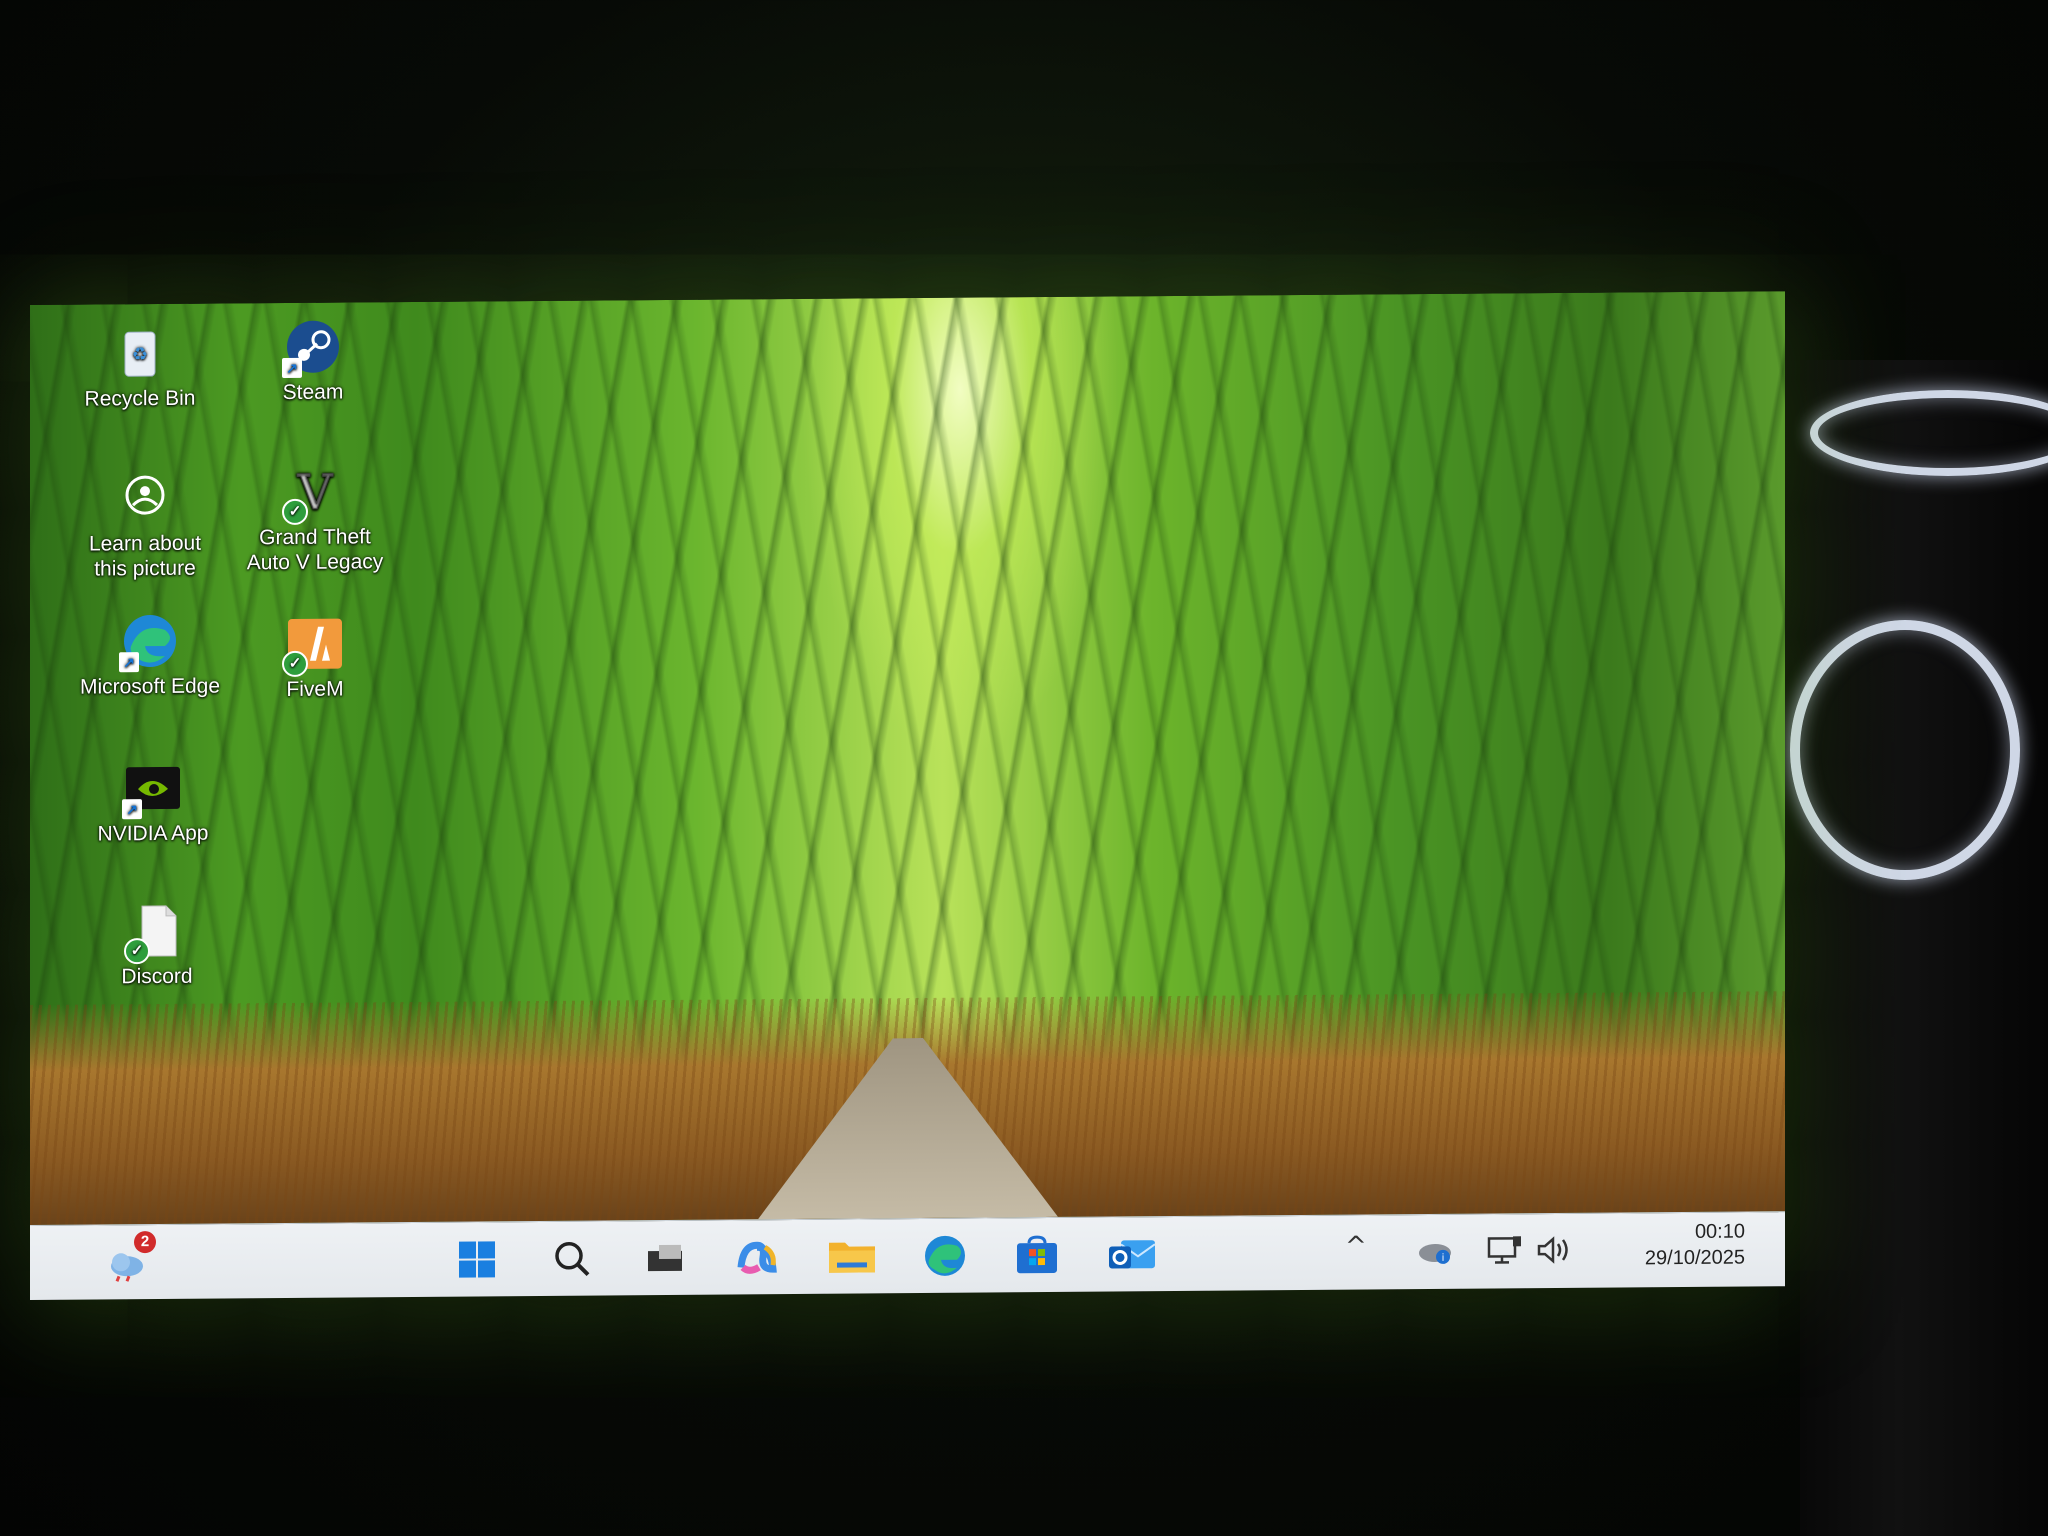 The image size is (2048, 1536). I want to click on task-view-icon, so click(665, 1258).